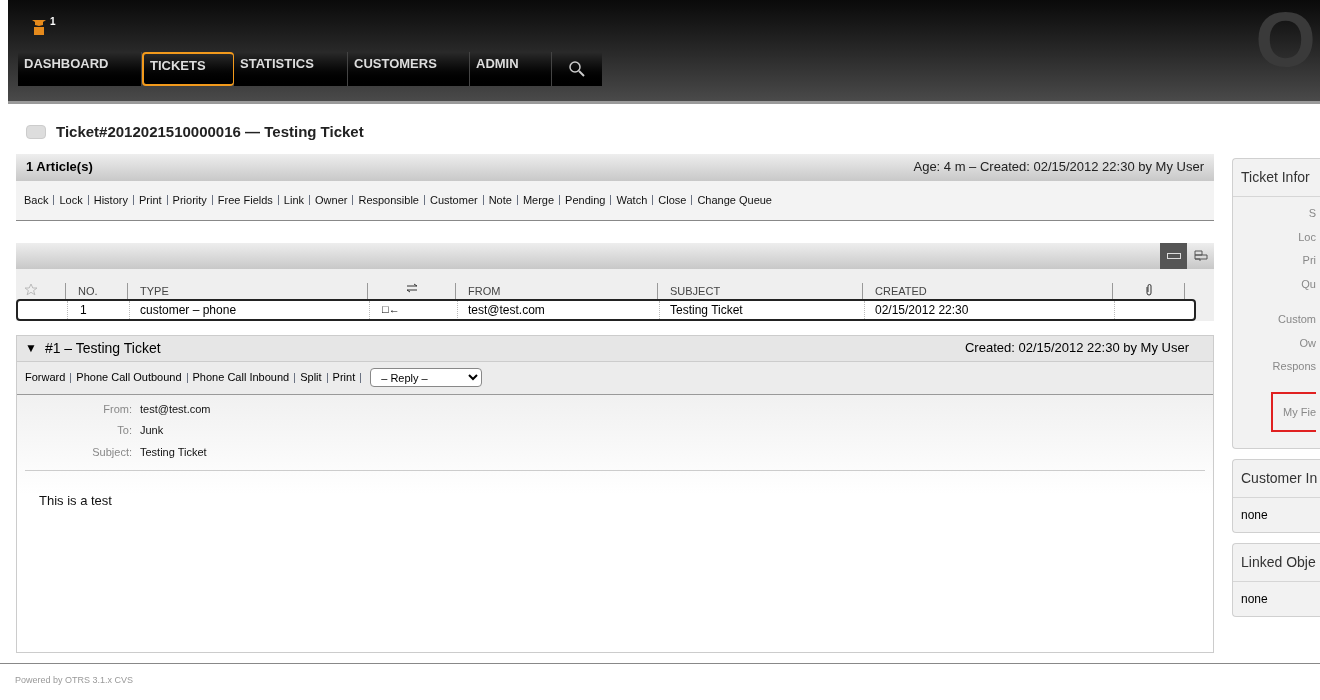  I want to click on table-row: 1 customer – phone □← test@test.com Testing Ticket 02/15/2012 22:30, so click(606, 309).